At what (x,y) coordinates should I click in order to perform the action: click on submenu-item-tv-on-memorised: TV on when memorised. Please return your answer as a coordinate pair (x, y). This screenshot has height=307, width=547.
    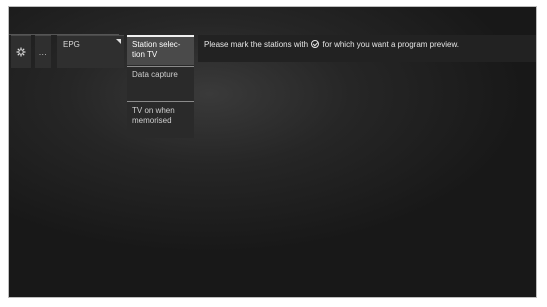
    Looking at the image, I should click on (160, 119).